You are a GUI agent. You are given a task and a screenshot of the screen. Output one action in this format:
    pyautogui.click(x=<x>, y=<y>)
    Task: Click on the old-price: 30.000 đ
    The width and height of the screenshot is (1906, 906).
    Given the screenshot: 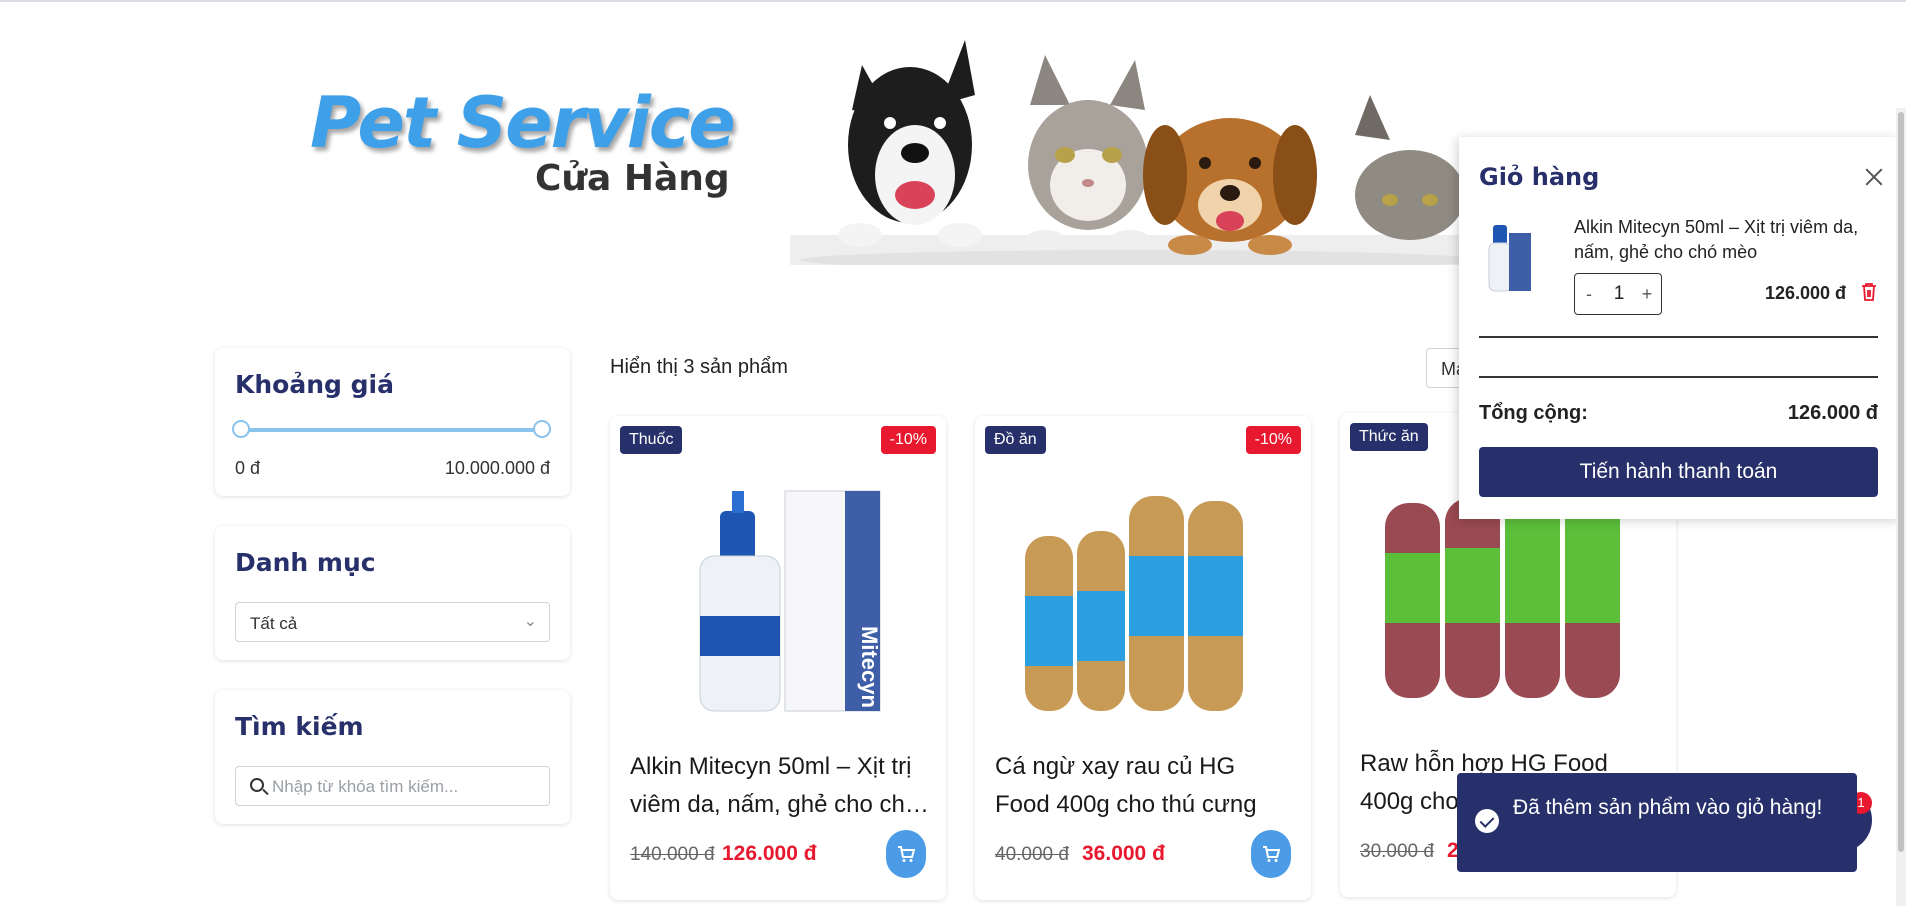 What is the action you would take?
    pyautogui.click(x=1397, y=851)
    